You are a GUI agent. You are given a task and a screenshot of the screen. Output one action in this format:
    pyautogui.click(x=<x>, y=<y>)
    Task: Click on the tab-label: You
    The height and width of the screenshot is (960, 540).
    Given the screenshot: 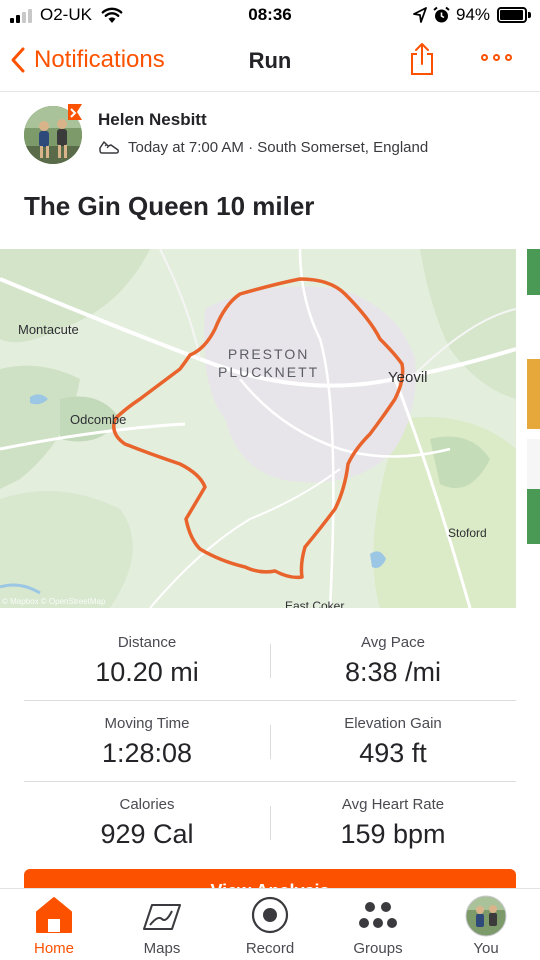 What is the action you would take?
    pyautogui.click(x=486, y=948)
    